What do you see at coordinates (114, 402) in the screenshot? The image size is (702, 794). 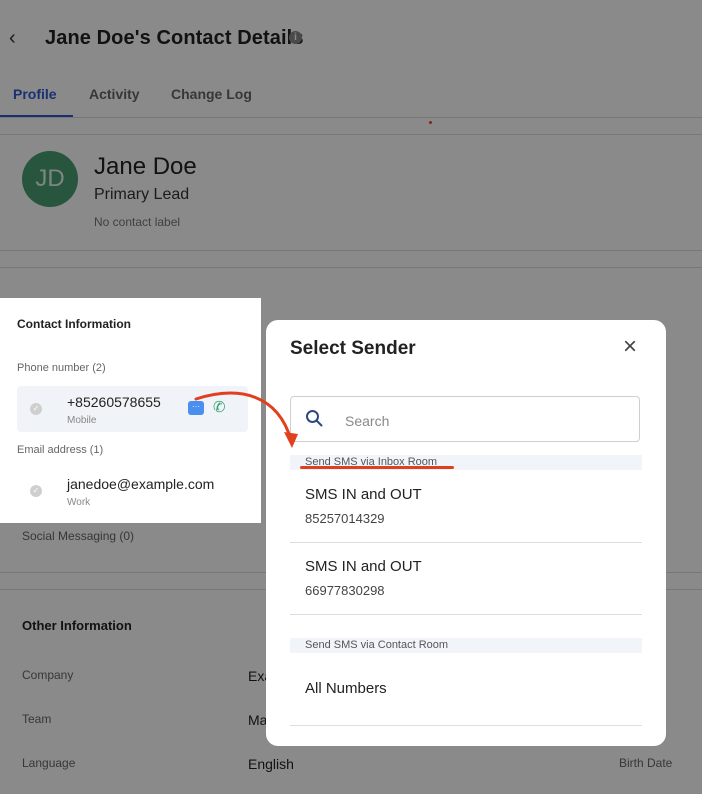 I see `phone-number: +85260578655` at bounding box center [114, 402].